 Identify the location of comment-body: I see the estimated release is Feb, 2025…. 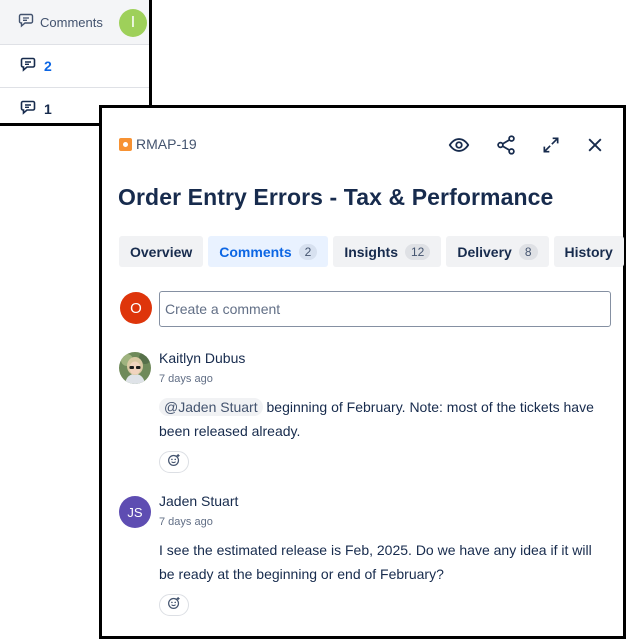
(375, 562).